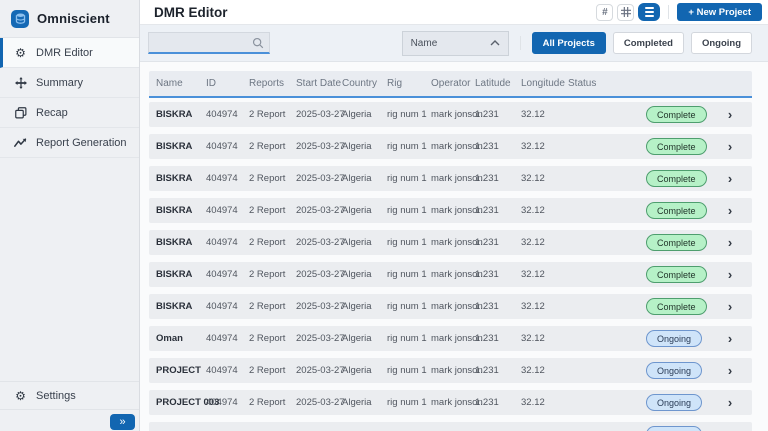 This screenshot has height=431, width=768. I want to click on table-row: Ongoing ›, so click(450, 426).